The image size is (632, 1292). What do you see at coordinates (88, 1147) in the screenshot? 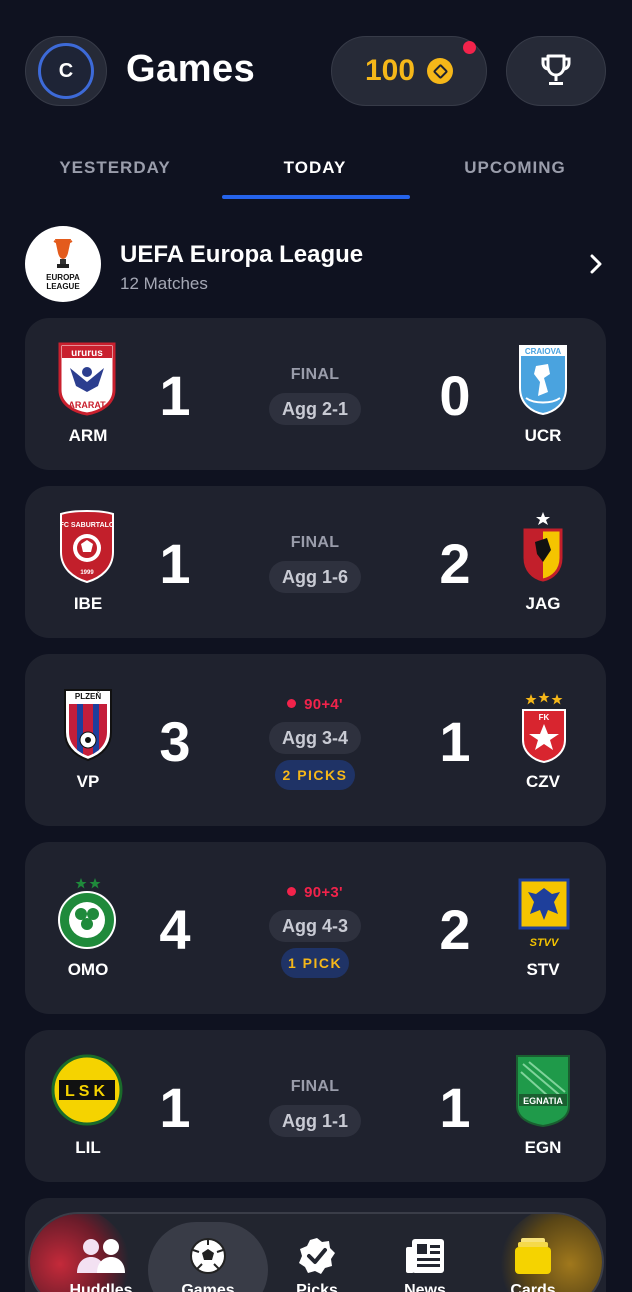
I see `home-team-abbr: LIL` at bounding box center [88, 1147].